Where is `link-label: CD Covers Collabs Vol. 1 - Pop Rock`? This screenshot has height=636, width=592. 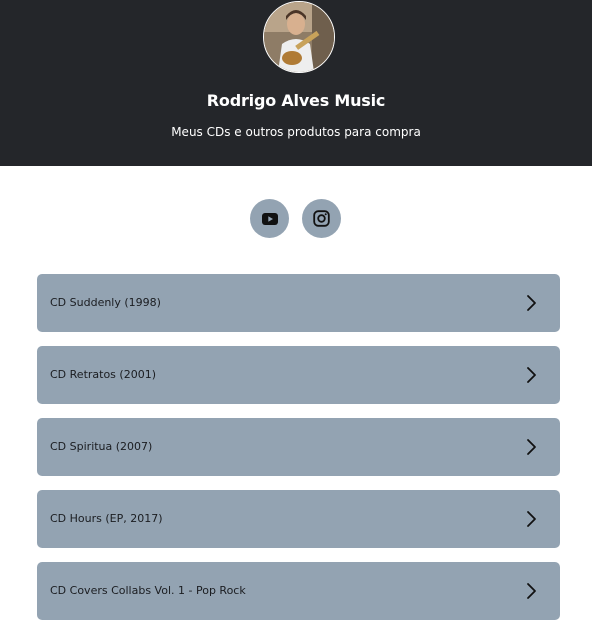 link-label: CD Covers Collabs Vol. 1 - Pop Rock is located at coordinates (148, 590).